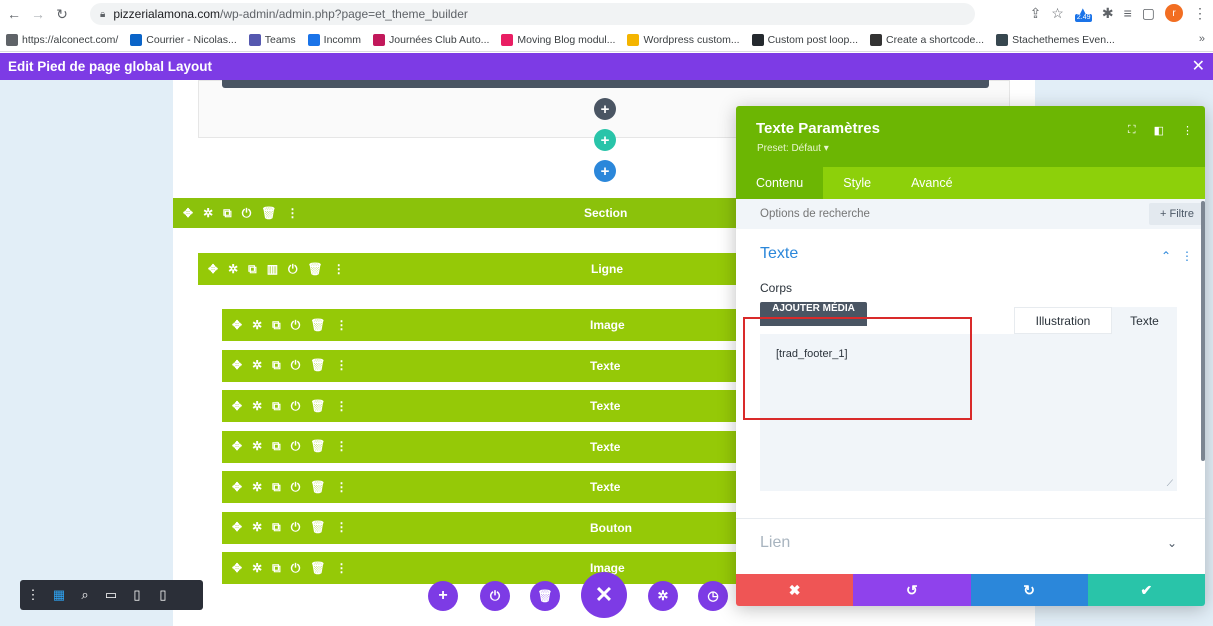  I want to click on close-icon: ✕, so click(1198, 66).